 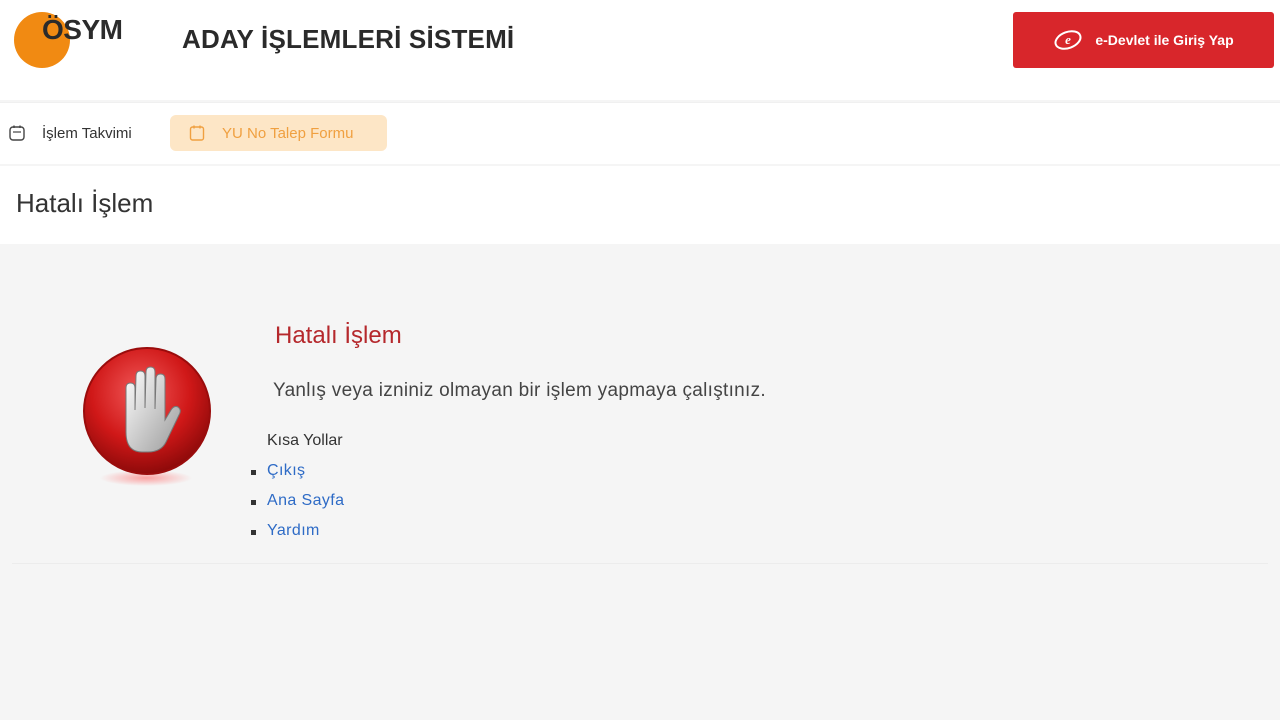 I want to click on logo-text: ÖSYM, so click(x=82, y=29).